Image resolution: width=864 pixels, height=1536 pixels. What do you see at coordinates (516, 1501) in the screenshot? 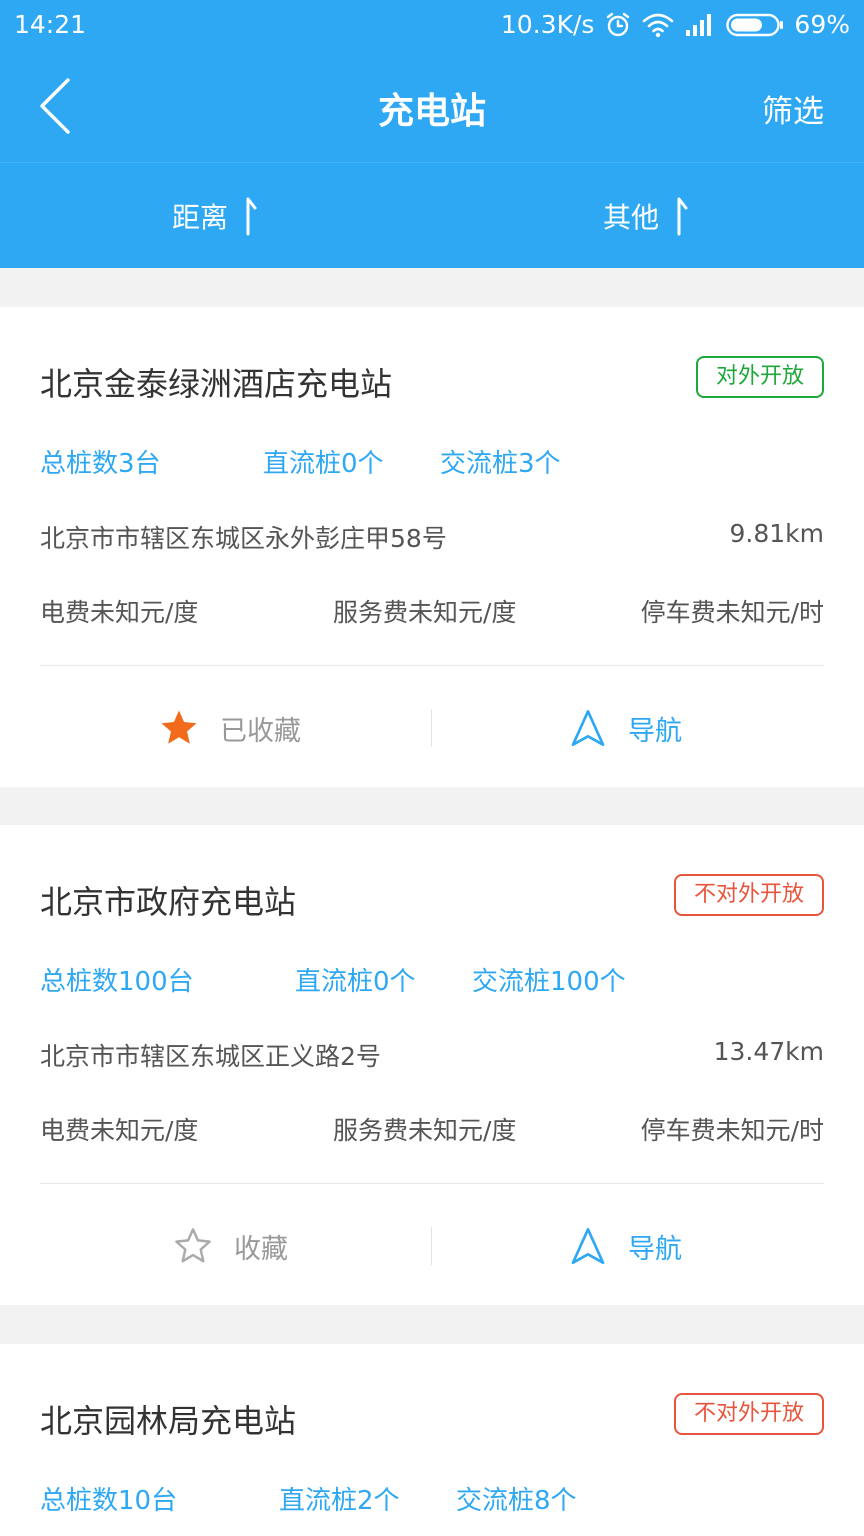
I see `ac-piles: 交流桩8个` at bounding box center [516, 1501].